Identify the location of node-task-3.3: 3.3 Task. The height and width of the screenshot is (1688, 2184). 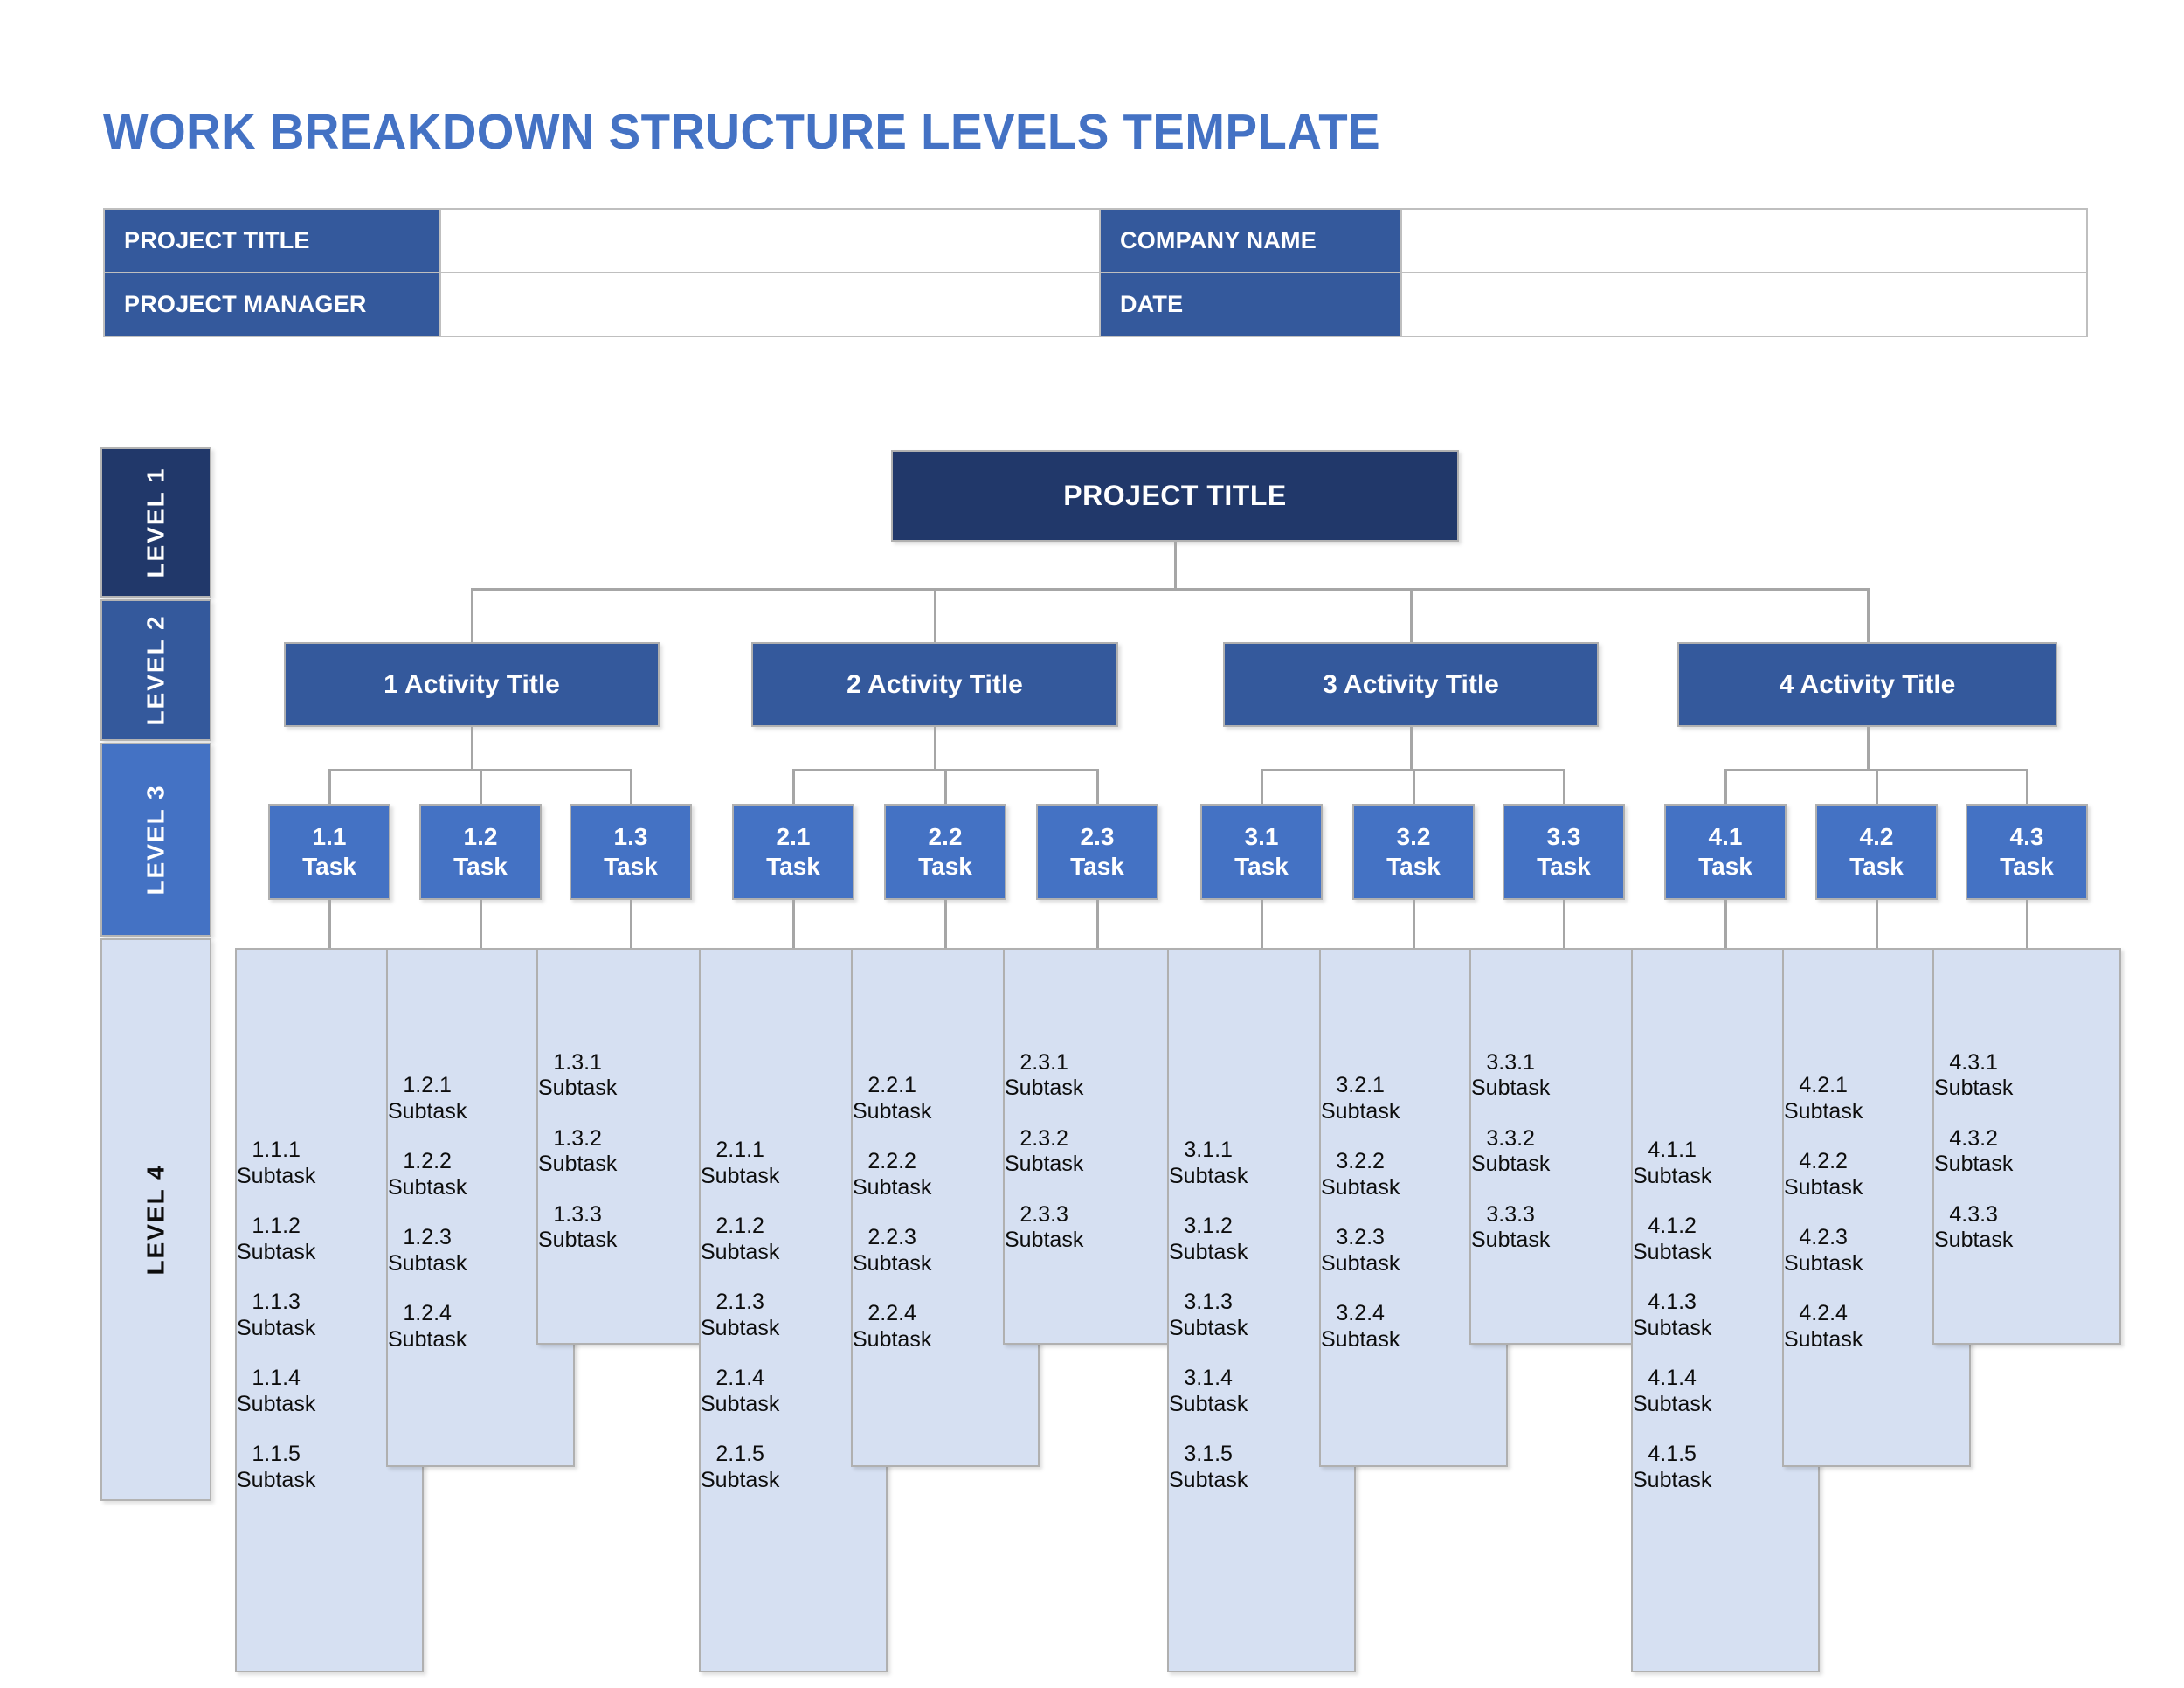
(1564, 852).